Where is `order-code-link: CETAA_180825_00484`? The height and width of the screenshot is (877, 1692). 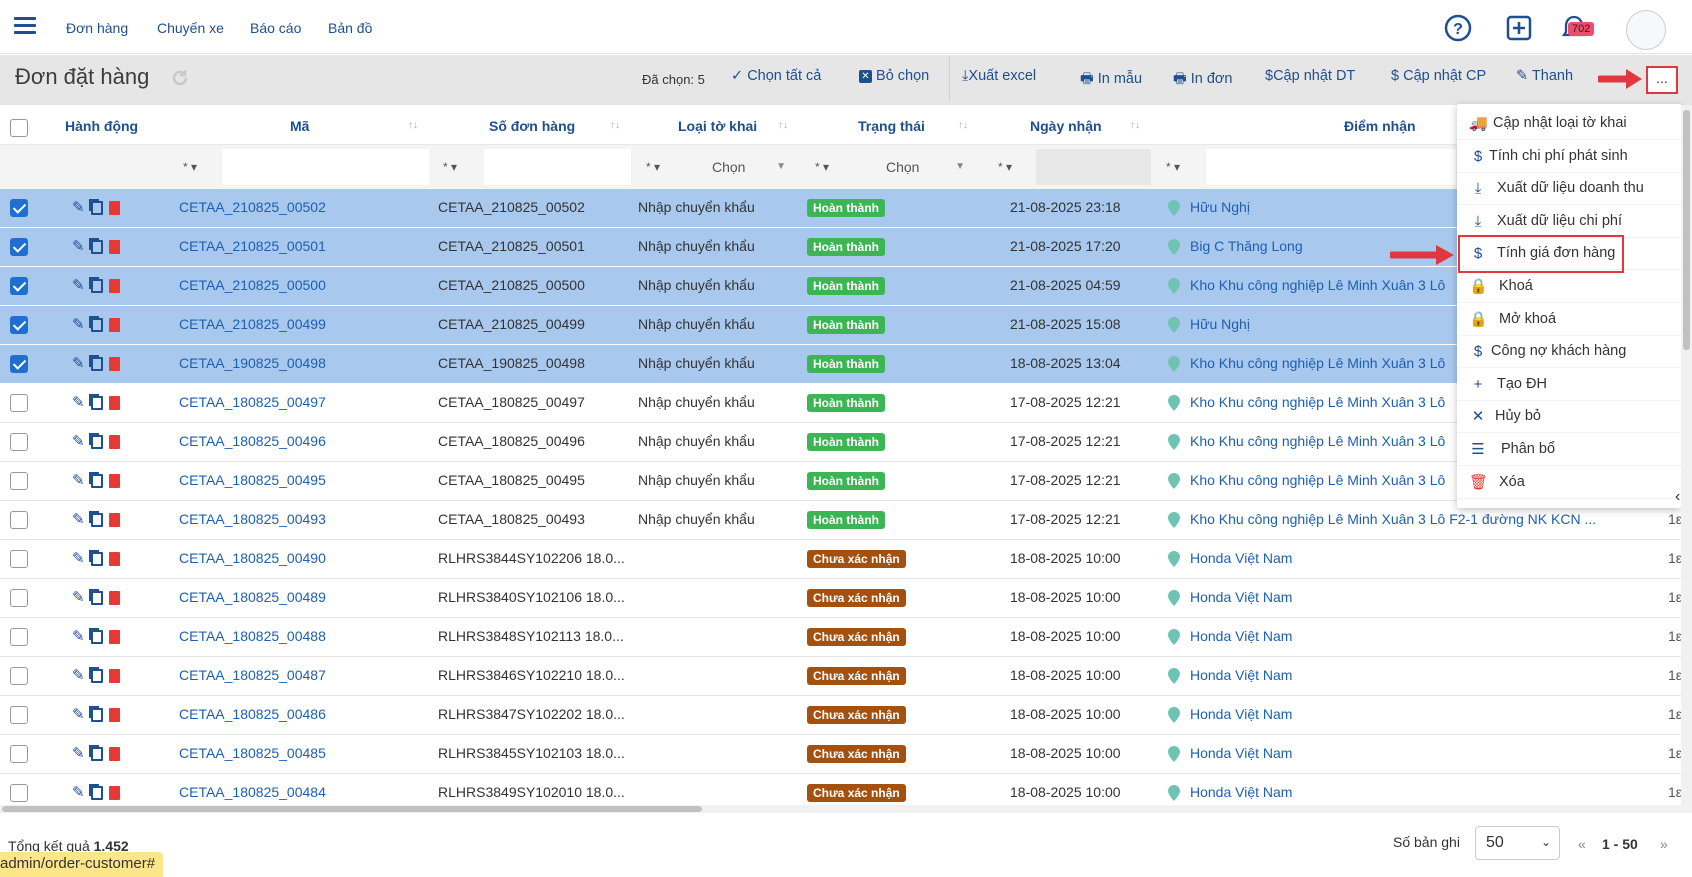
order-code-link: CETAA_180825_00484 is located at coordinates (252, 792).